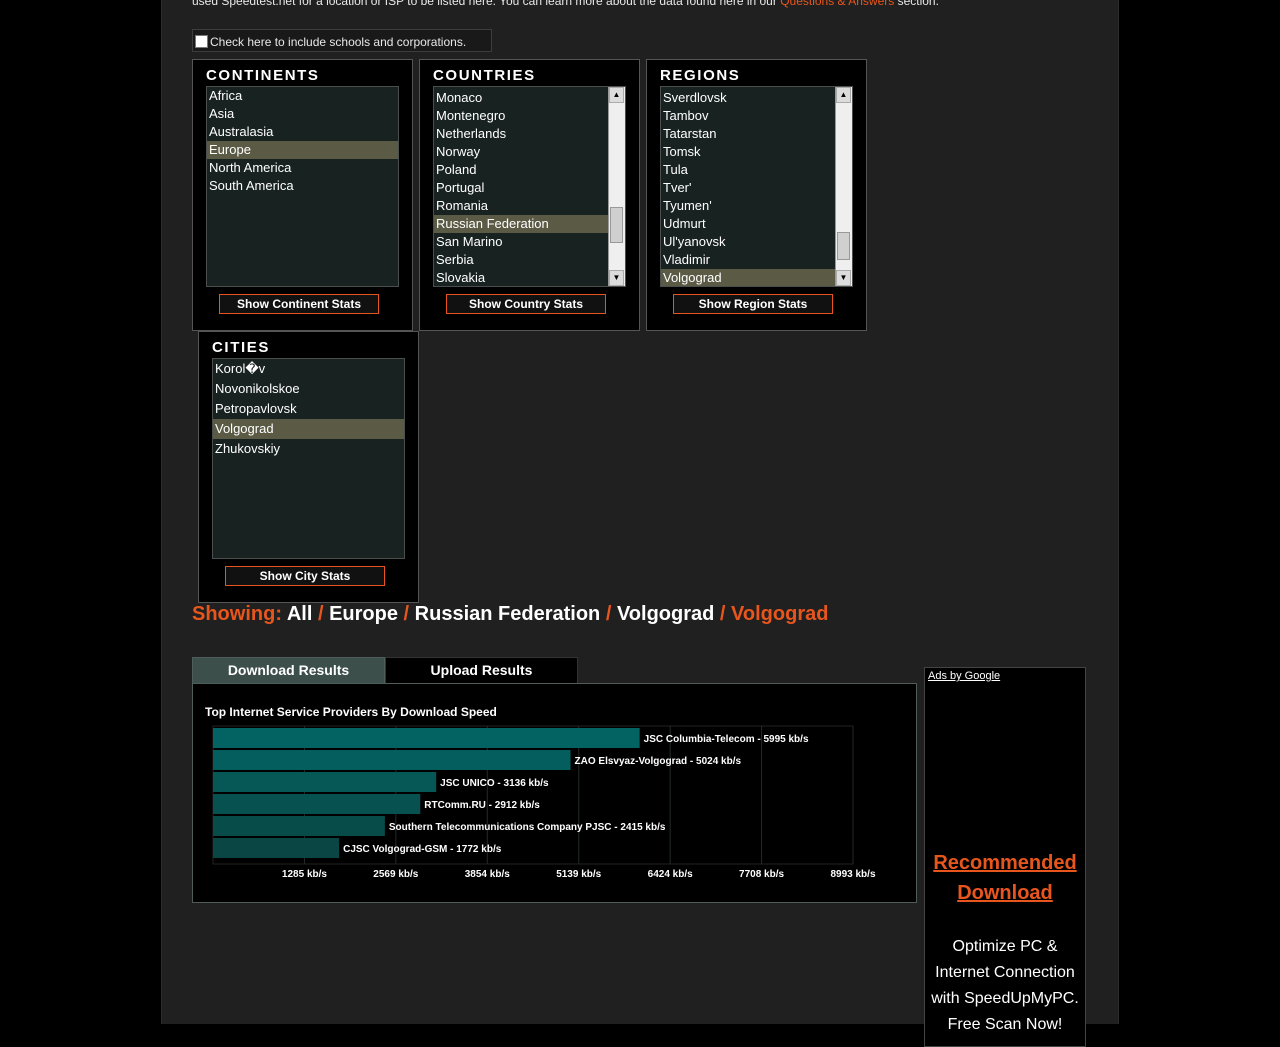  What do you see at coordinates (1005, 863) in the screenshot?
I see `ad-headline-line-1: Recommended` at bounding box center [1005, 863].